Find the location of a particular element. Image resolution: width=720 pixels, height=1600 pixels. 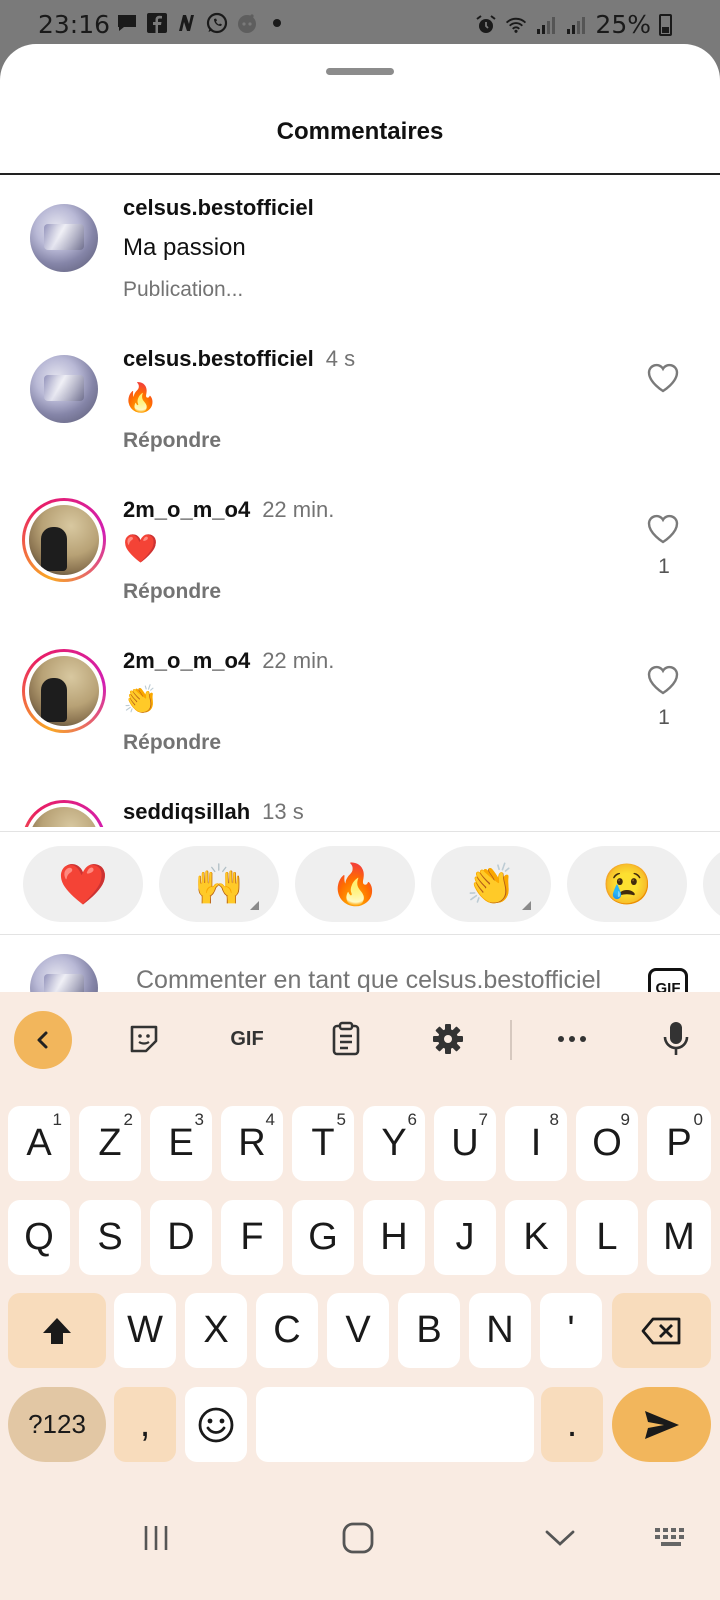

gif-icon: GIF is located at coordinates (247, 1039).